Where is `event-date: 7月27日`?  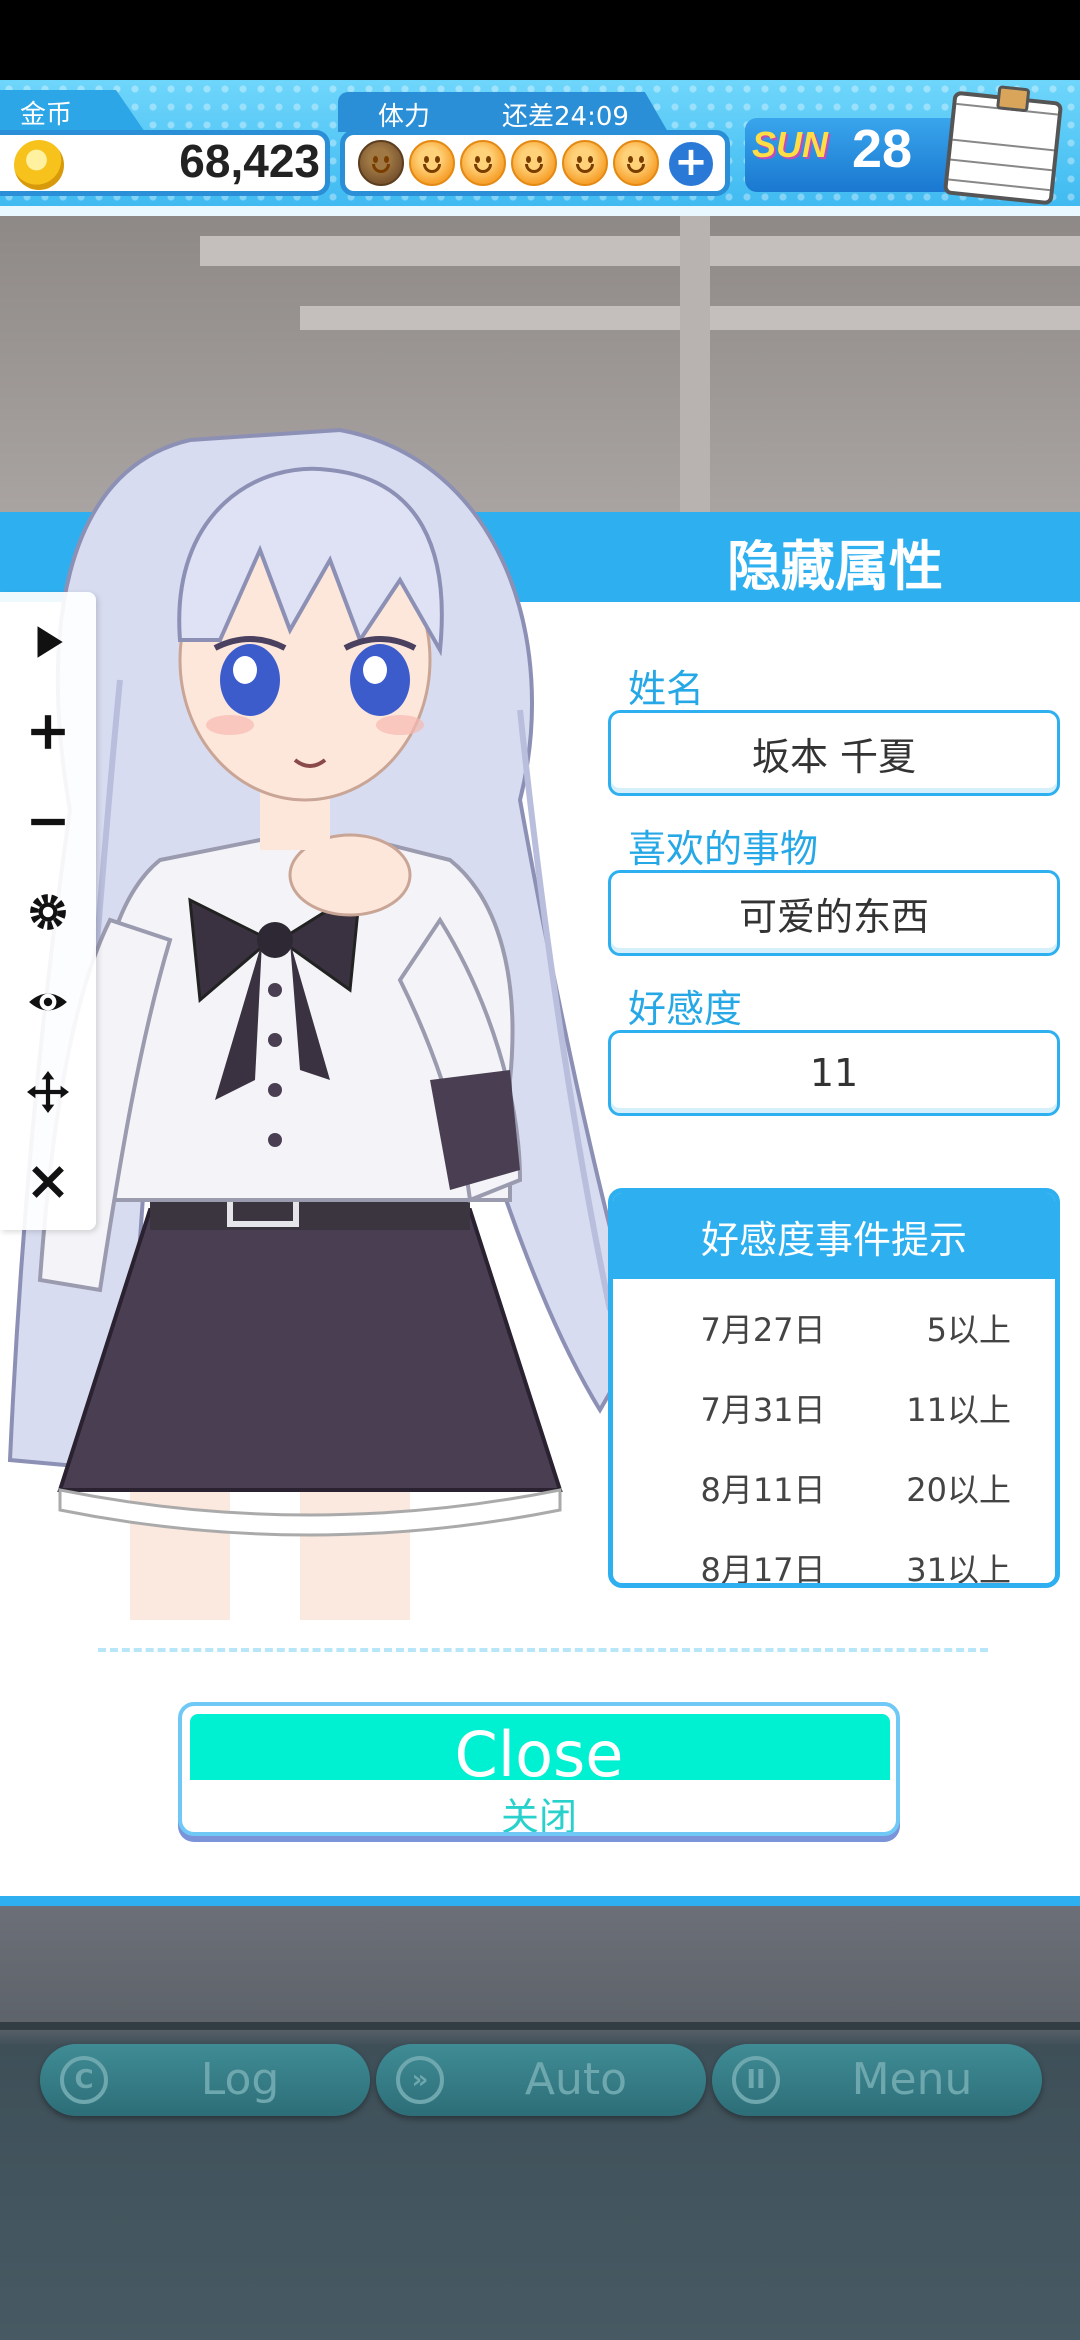 event-date: 7月27日 is located at coordinates (763, 1330).